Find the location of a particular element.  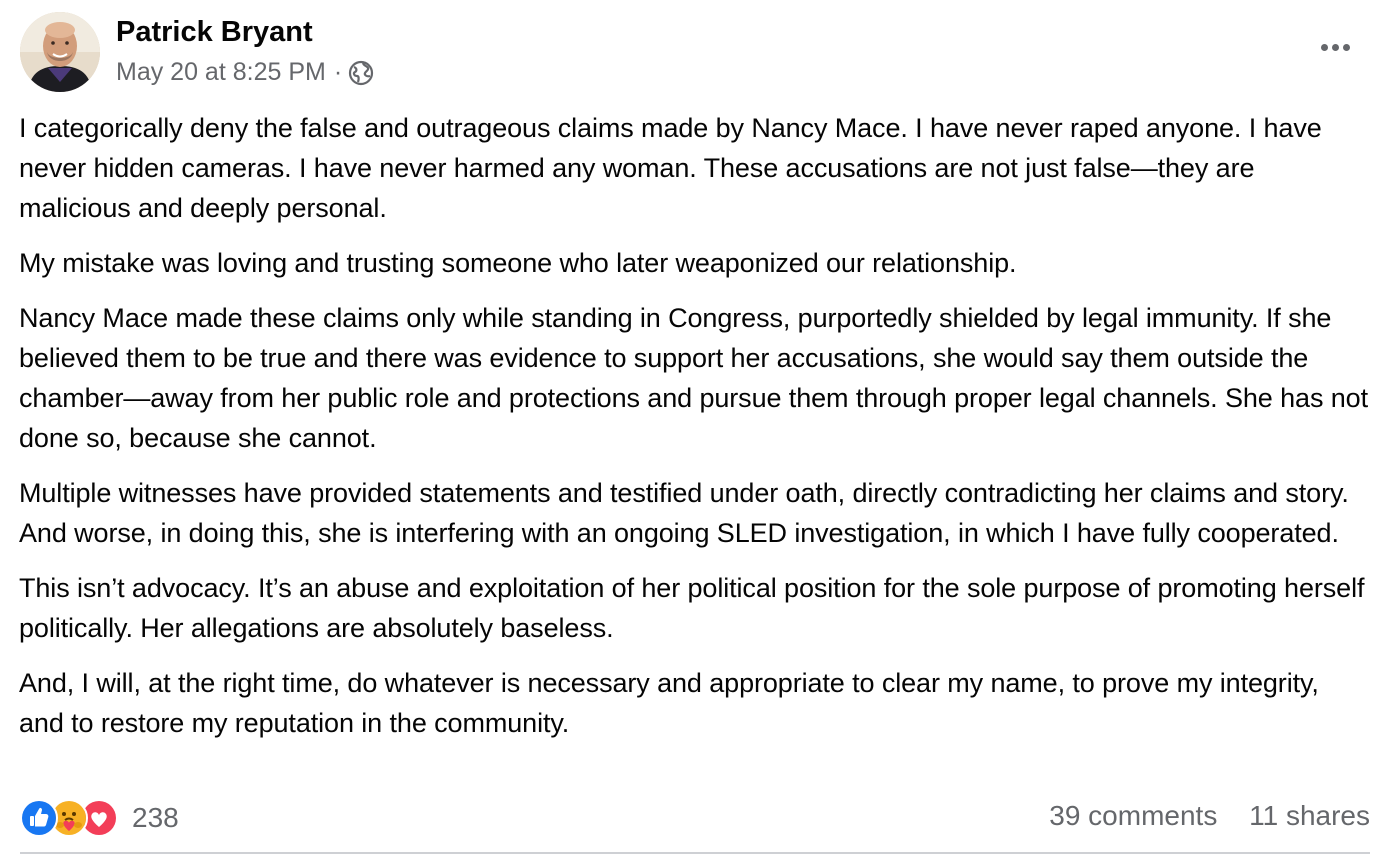

author-avatar is located at coordinates (60, 52).